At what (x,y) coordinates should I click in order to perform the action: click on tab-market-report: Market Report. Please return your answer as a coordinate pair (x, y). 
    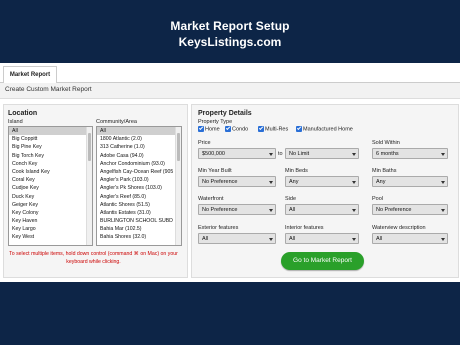
    Looking at the image, I should click on (30, 74).